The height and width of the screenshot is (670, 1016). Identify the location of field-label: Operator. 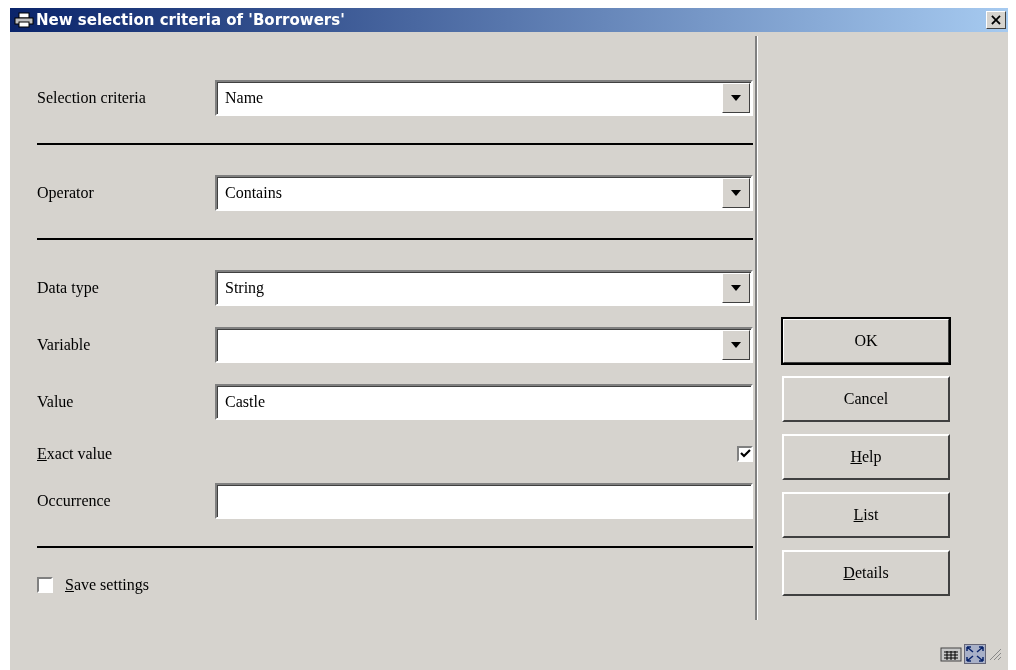
(66, 193).